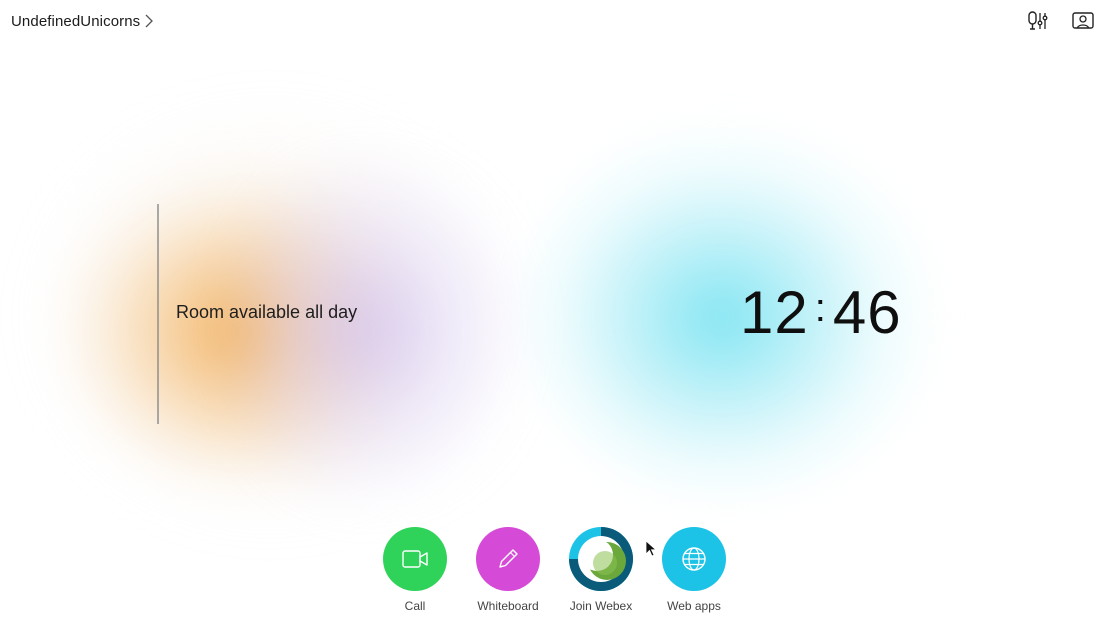 The height and width of the screenshot is (628, 1111). I want to click on web-apps-button: Web apps, so click(694, 570).